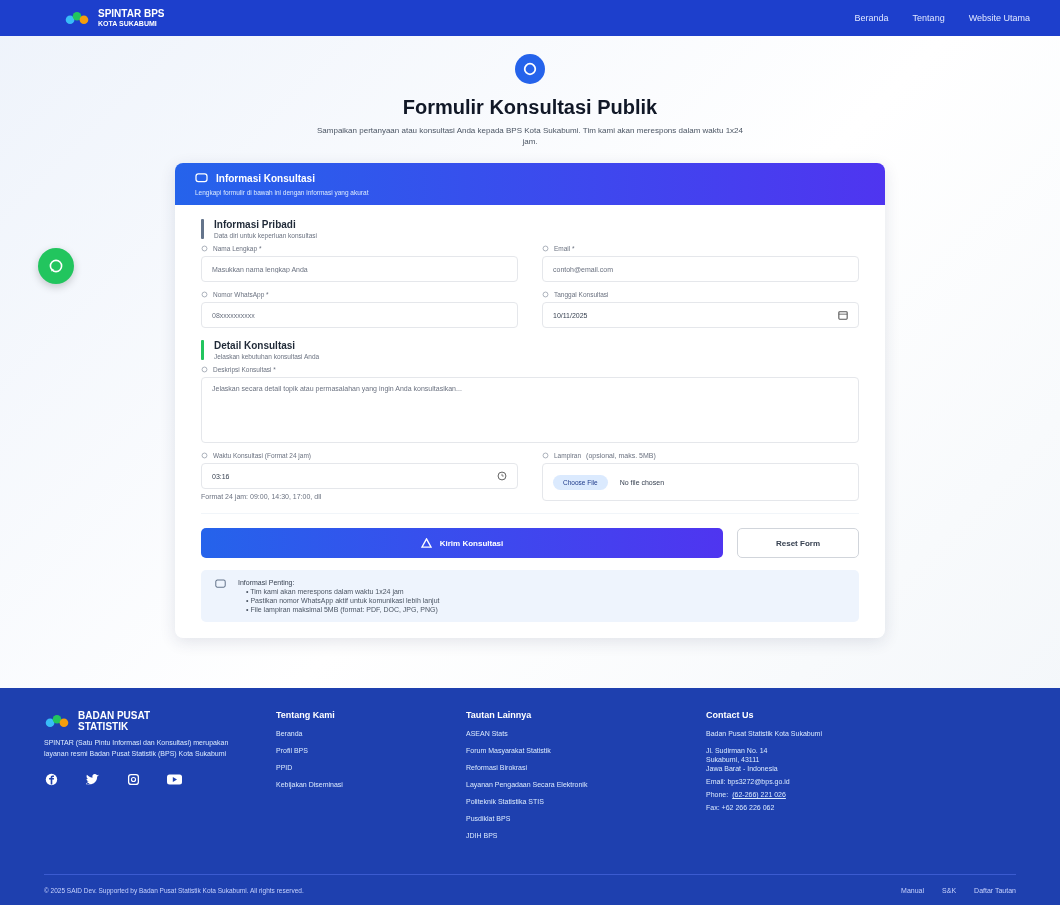  Describe the element at coordinates (133, 779) in the screenshot. I see `instagram-icon` at that location.